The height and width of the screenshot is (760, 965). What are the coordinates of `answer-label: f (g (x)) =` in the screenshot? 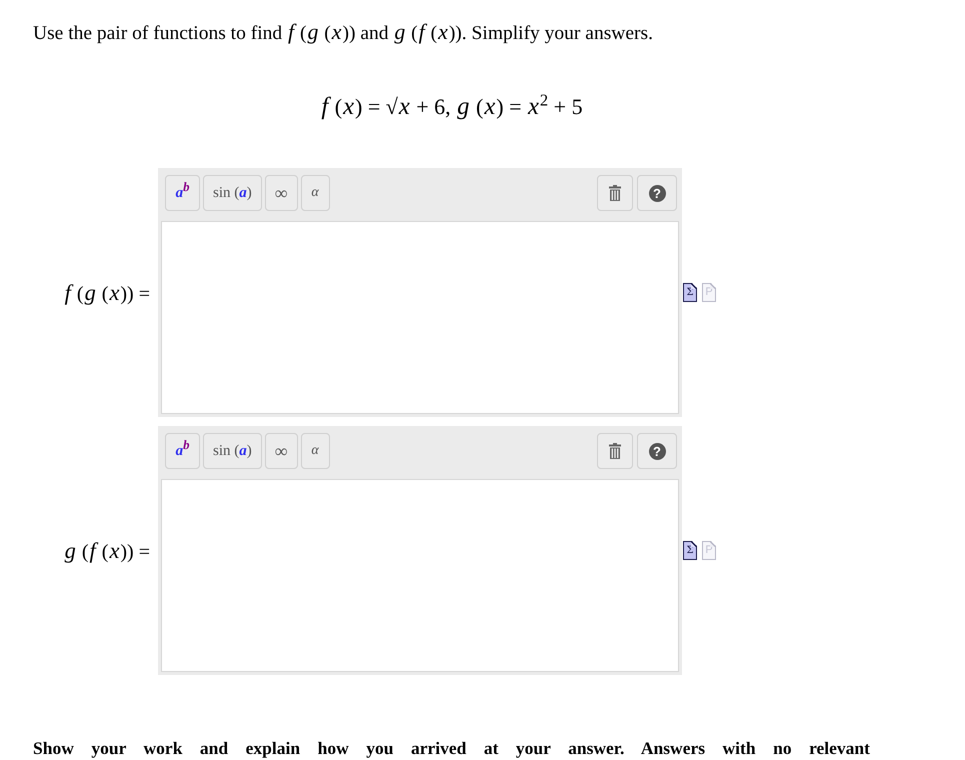 It's located at (107, 293).